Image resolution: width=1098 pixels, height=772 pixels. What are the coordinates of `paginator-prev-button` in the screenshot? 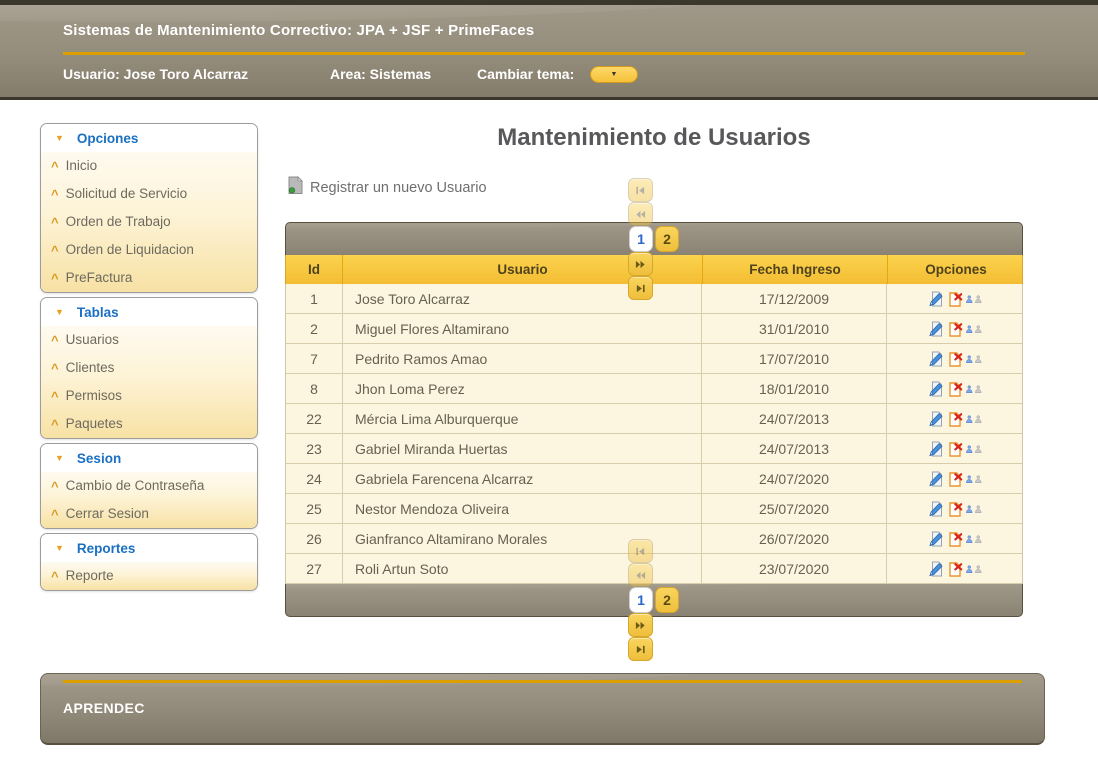 It's located at (640, 575).